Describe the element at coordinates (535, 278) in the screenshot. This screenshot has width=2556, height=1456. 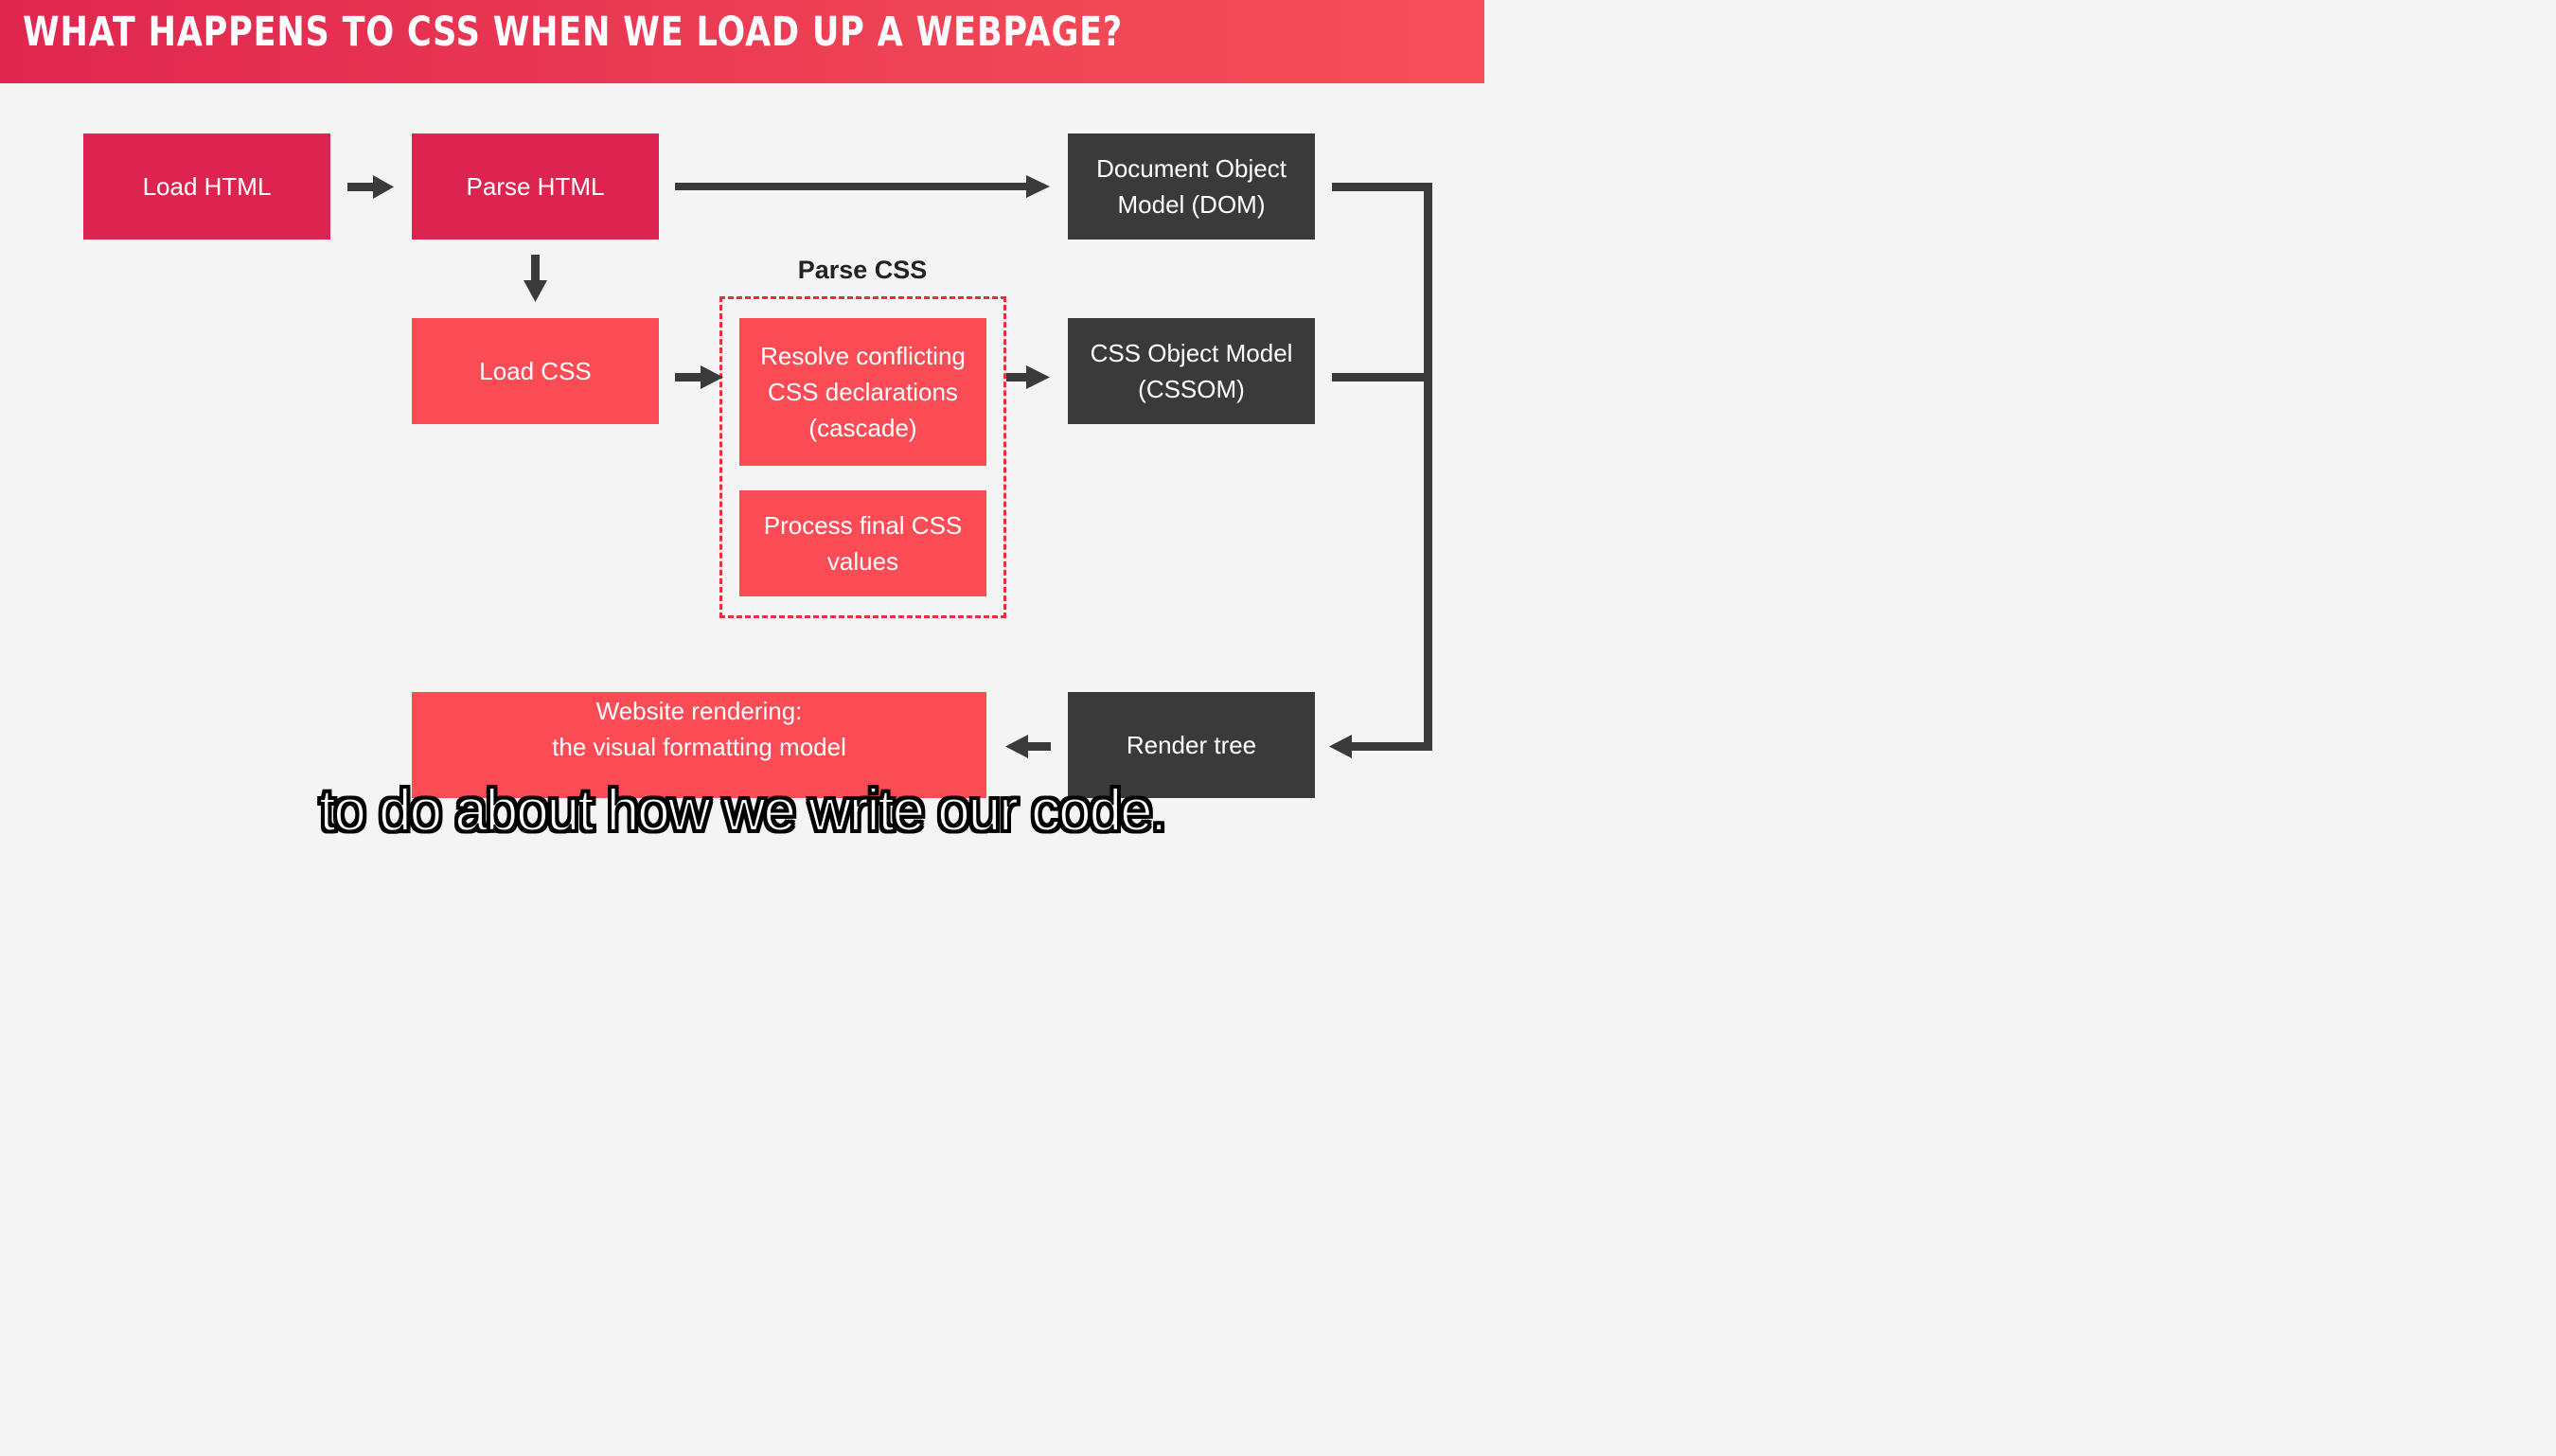
I see `arrow-down-icon` at that location.